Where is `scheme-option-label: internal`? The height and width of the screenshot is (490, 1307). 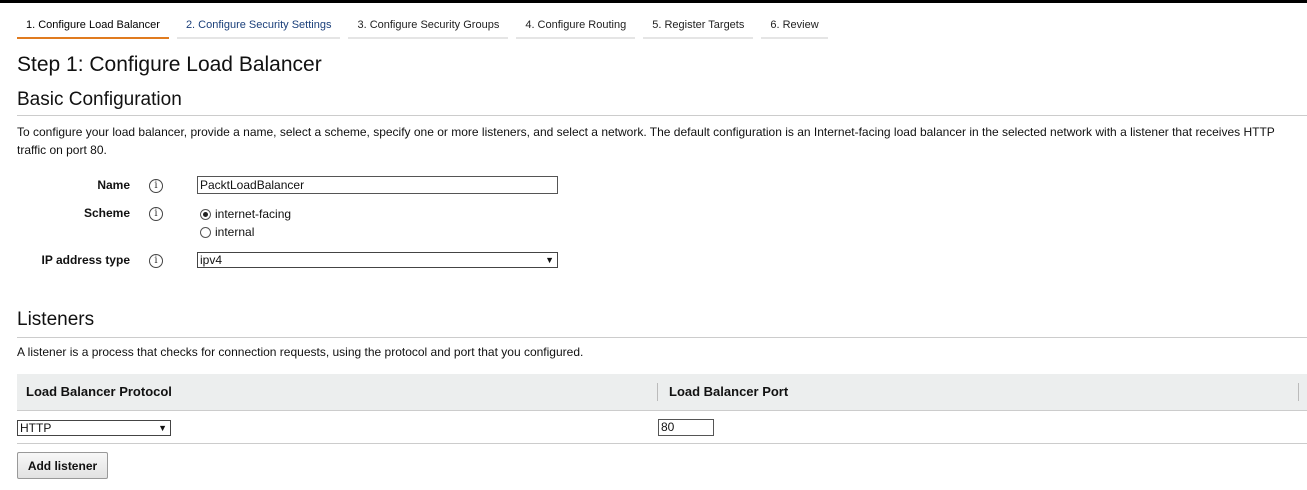
scheme-option-label: internal is located at coordinates (235, 232).